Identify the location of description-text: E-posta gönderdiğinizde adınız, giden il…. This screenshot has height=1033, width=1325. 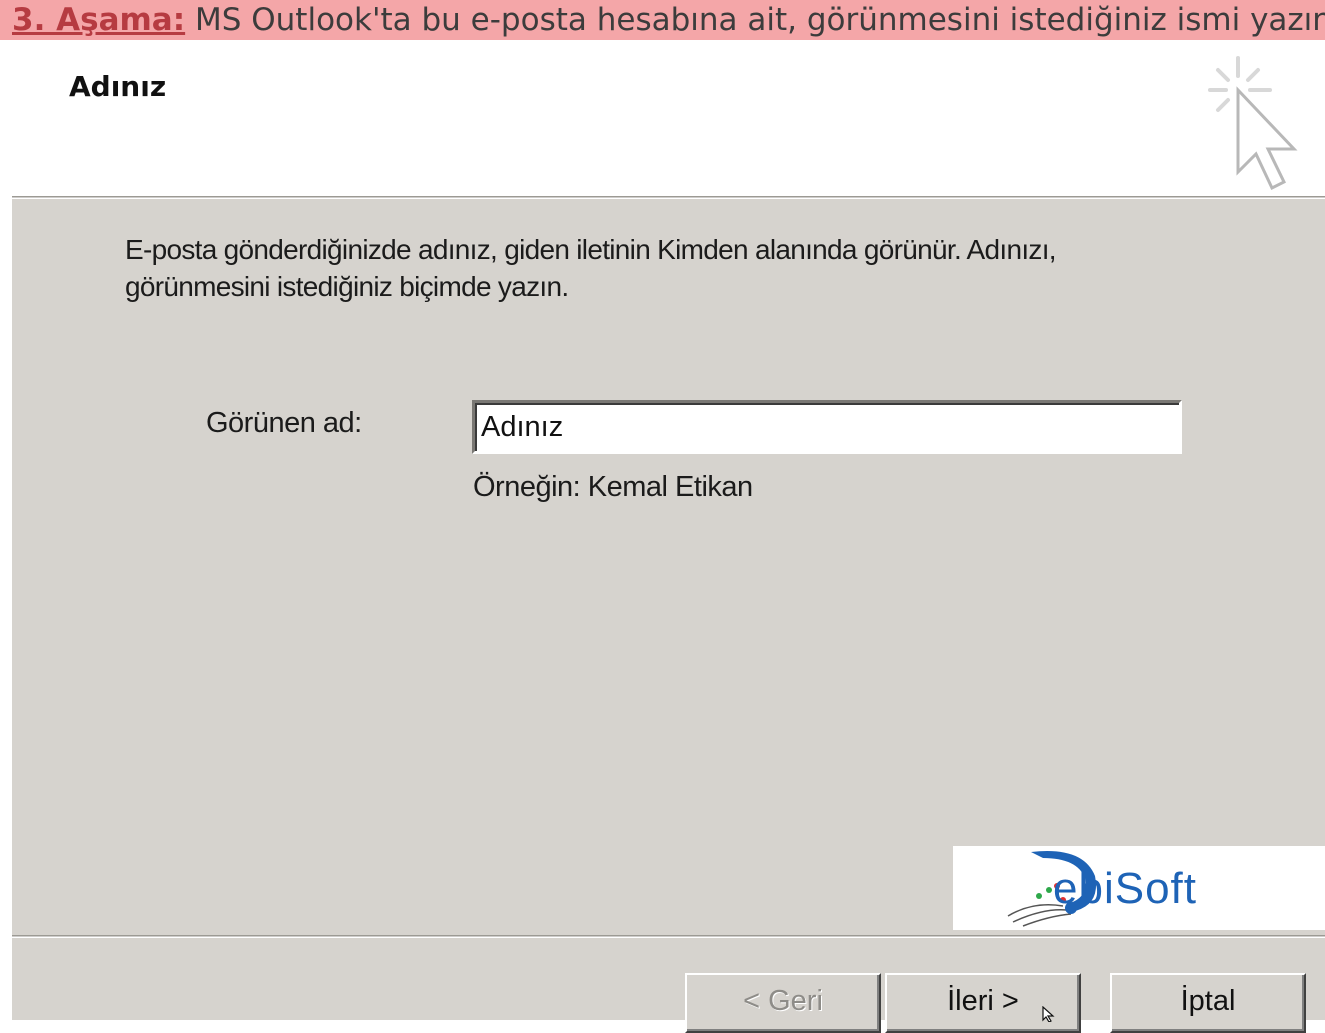
(591, 268).